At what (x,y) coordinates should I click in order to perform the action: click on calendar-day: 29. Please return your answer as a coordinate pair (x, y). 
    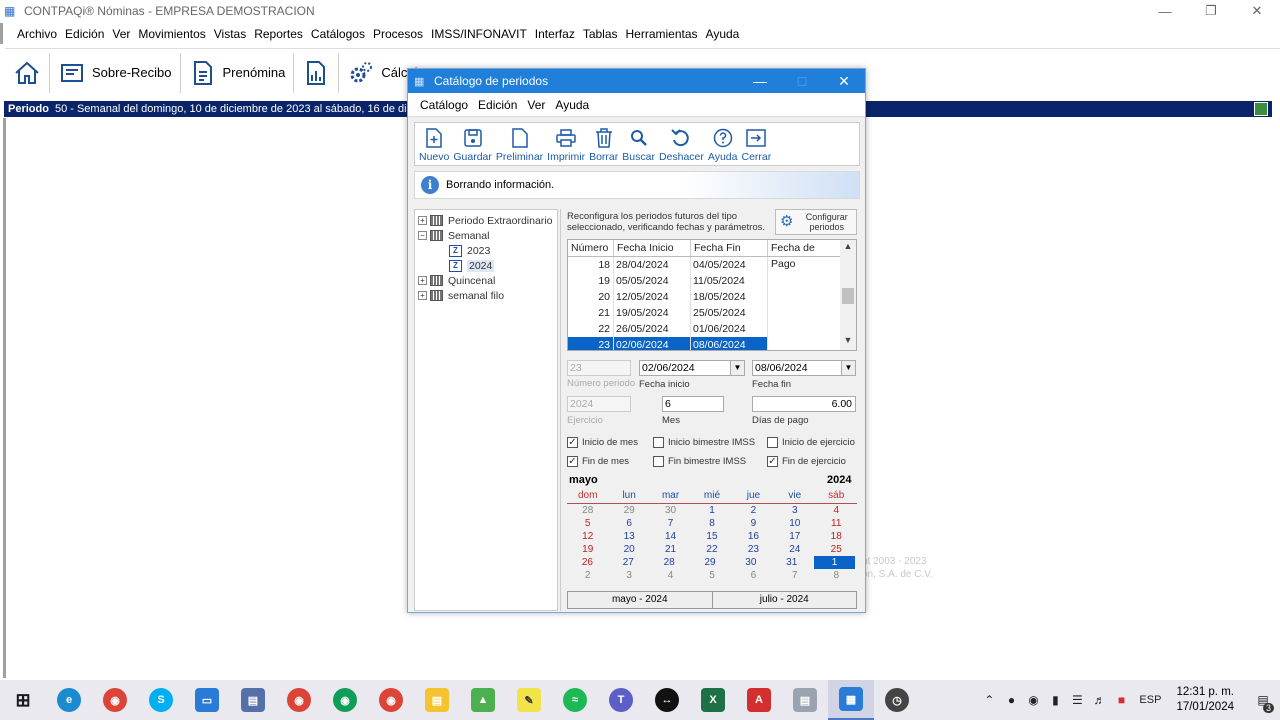
    Looking at the image, I should click on (710, 562).